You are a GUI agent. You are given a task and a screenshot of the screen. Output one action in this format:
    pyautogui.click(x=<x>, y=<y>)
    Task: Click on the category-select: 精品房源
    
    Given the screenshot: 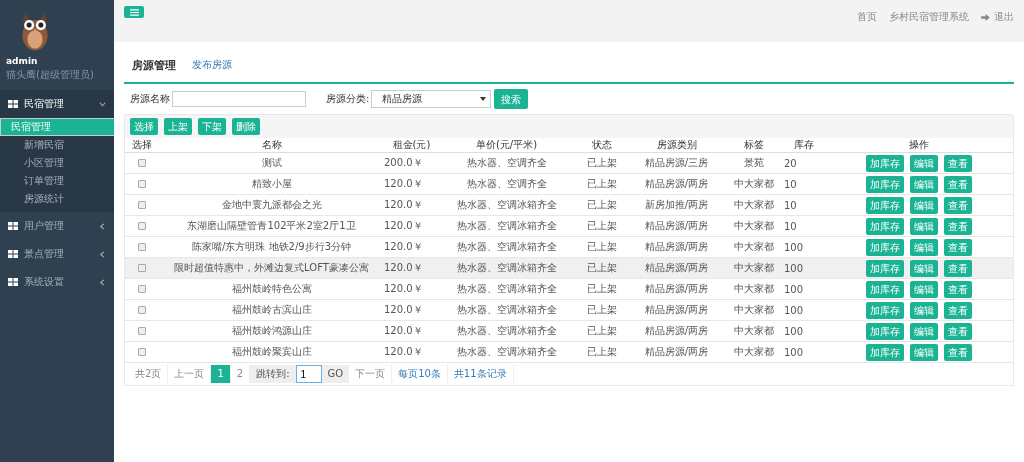 What is the action you would take?
    pyautogui.click(x=431, y=99)
    